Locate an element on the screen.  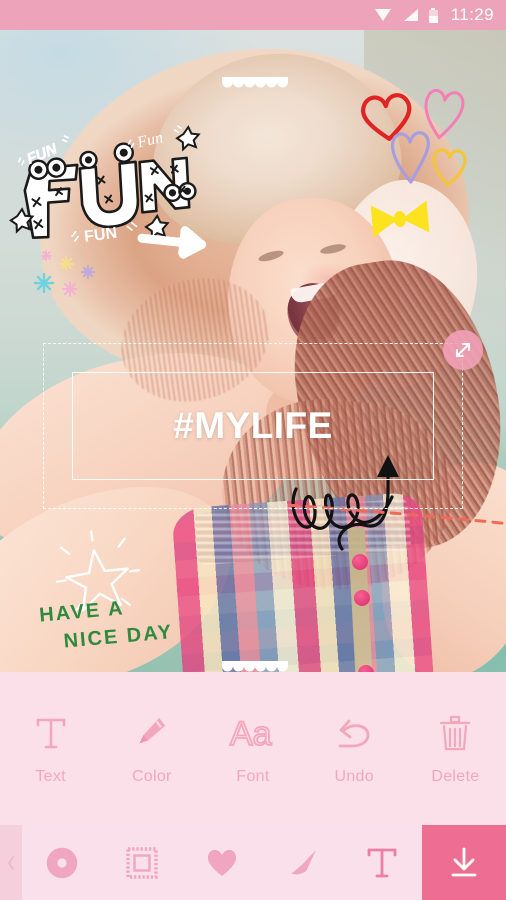
toolbar-item-text: Text is located at coordinates (50, 748).